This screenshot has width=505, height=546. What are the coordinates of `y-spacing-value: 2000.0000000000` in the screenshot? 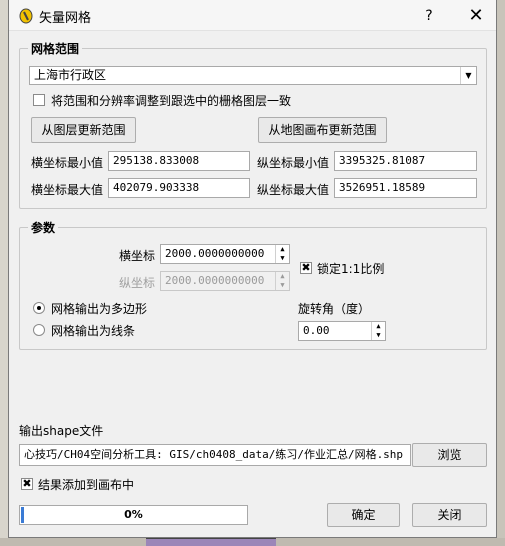 It's located at (215, 280).